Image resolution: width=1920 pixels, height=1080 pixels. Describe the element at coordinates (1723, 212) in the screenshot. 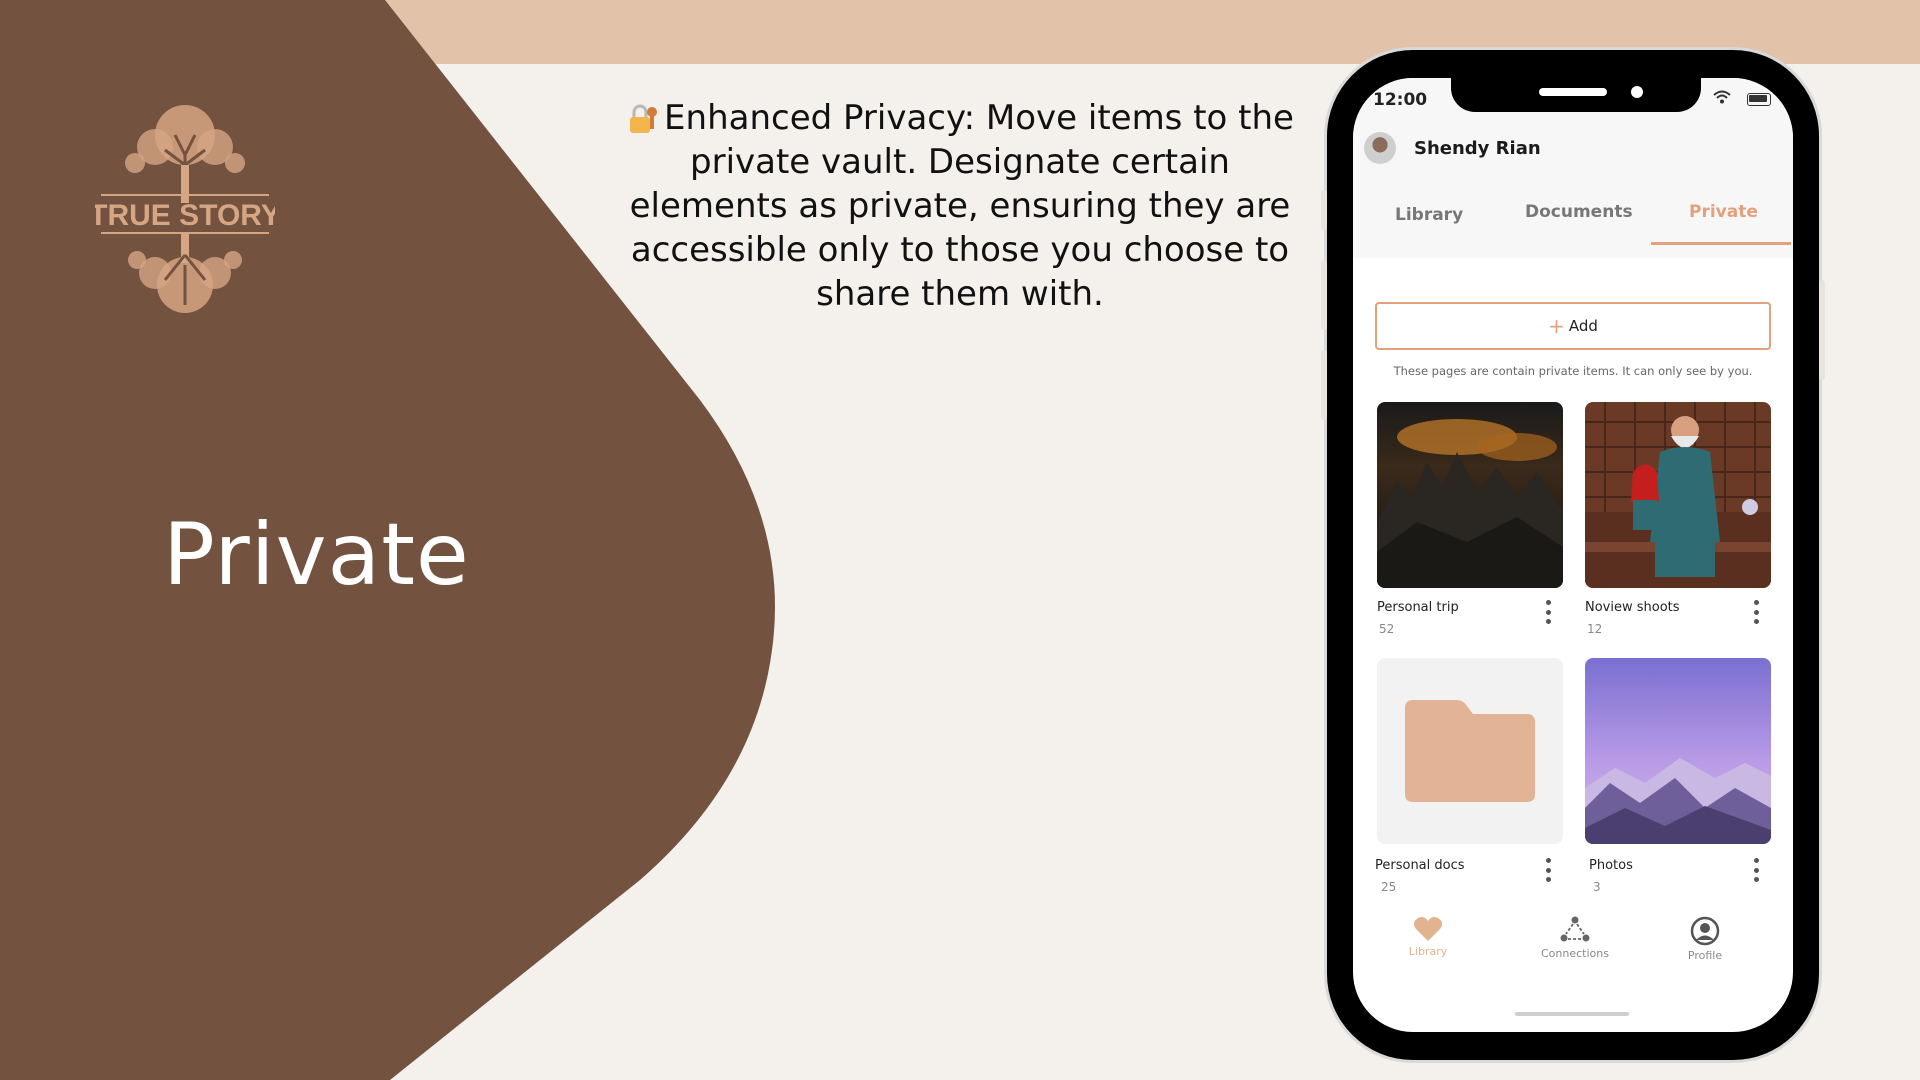

I see `tab-private: Private` at that location.